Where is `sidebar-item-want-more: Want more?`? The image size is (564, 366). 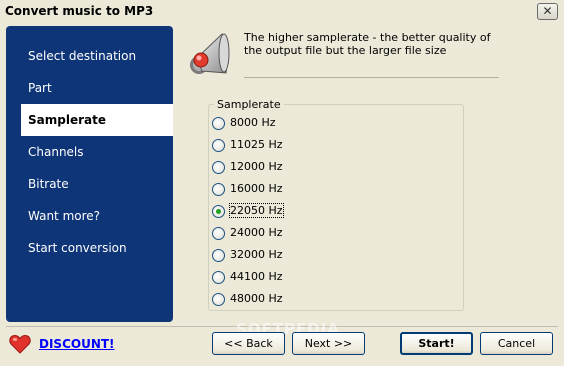
sidebar-item-want-more: Want more? is located at coordinates (89, 216).